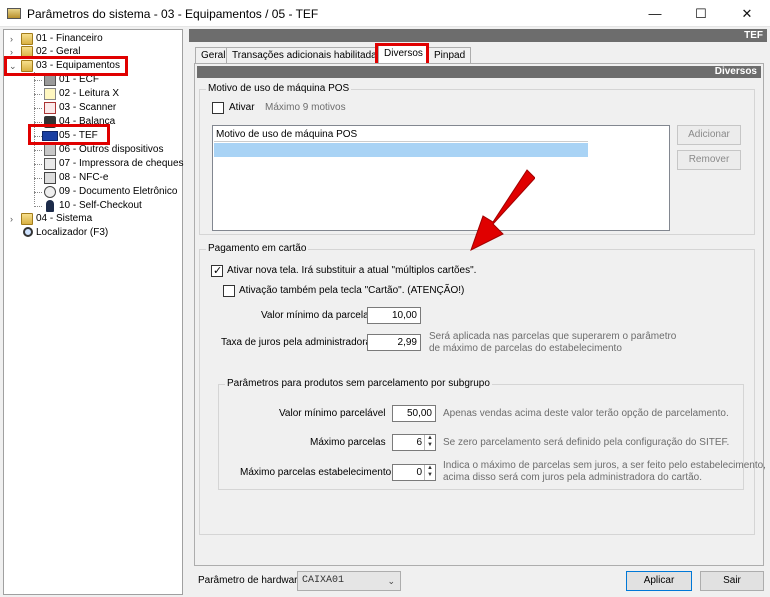 This screenshot has height=597, width=770. Describe the element at coordinates (64, 218) in the screenshot. I see `tree-item-label: 04 - Sistema` at that location.